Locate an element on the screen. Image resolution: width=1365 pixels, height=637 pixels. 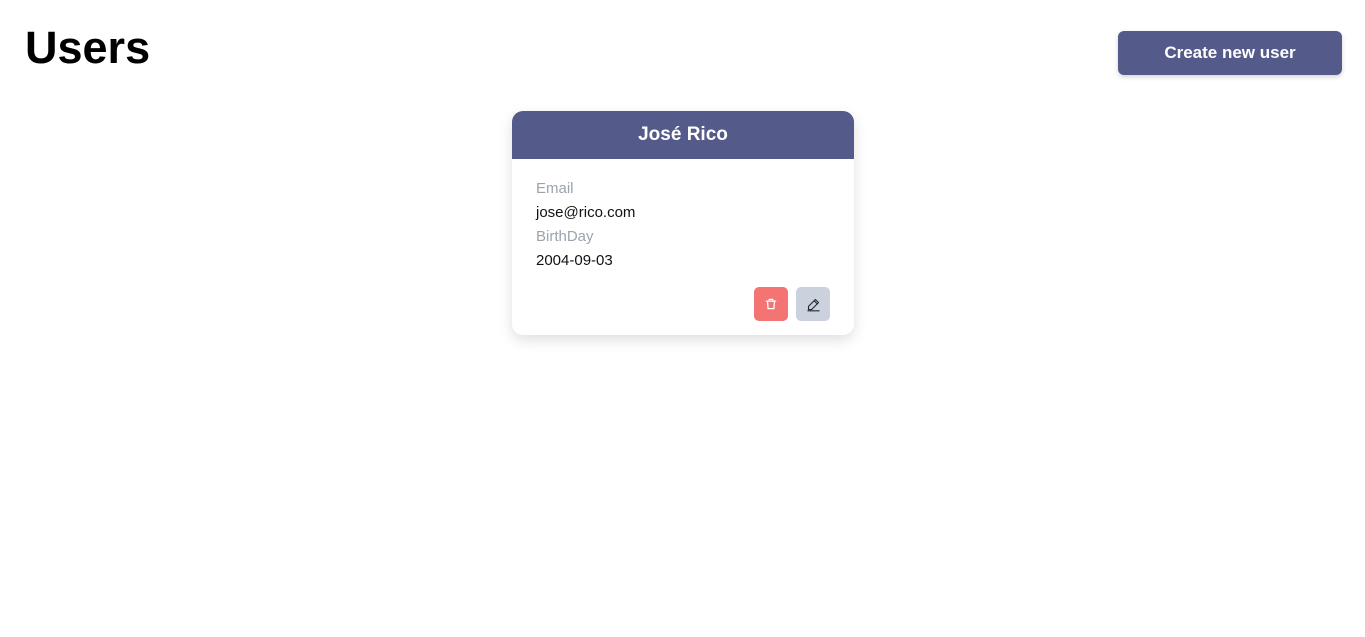
birthday-label: BirthDay is located at coordinates (565, 236).